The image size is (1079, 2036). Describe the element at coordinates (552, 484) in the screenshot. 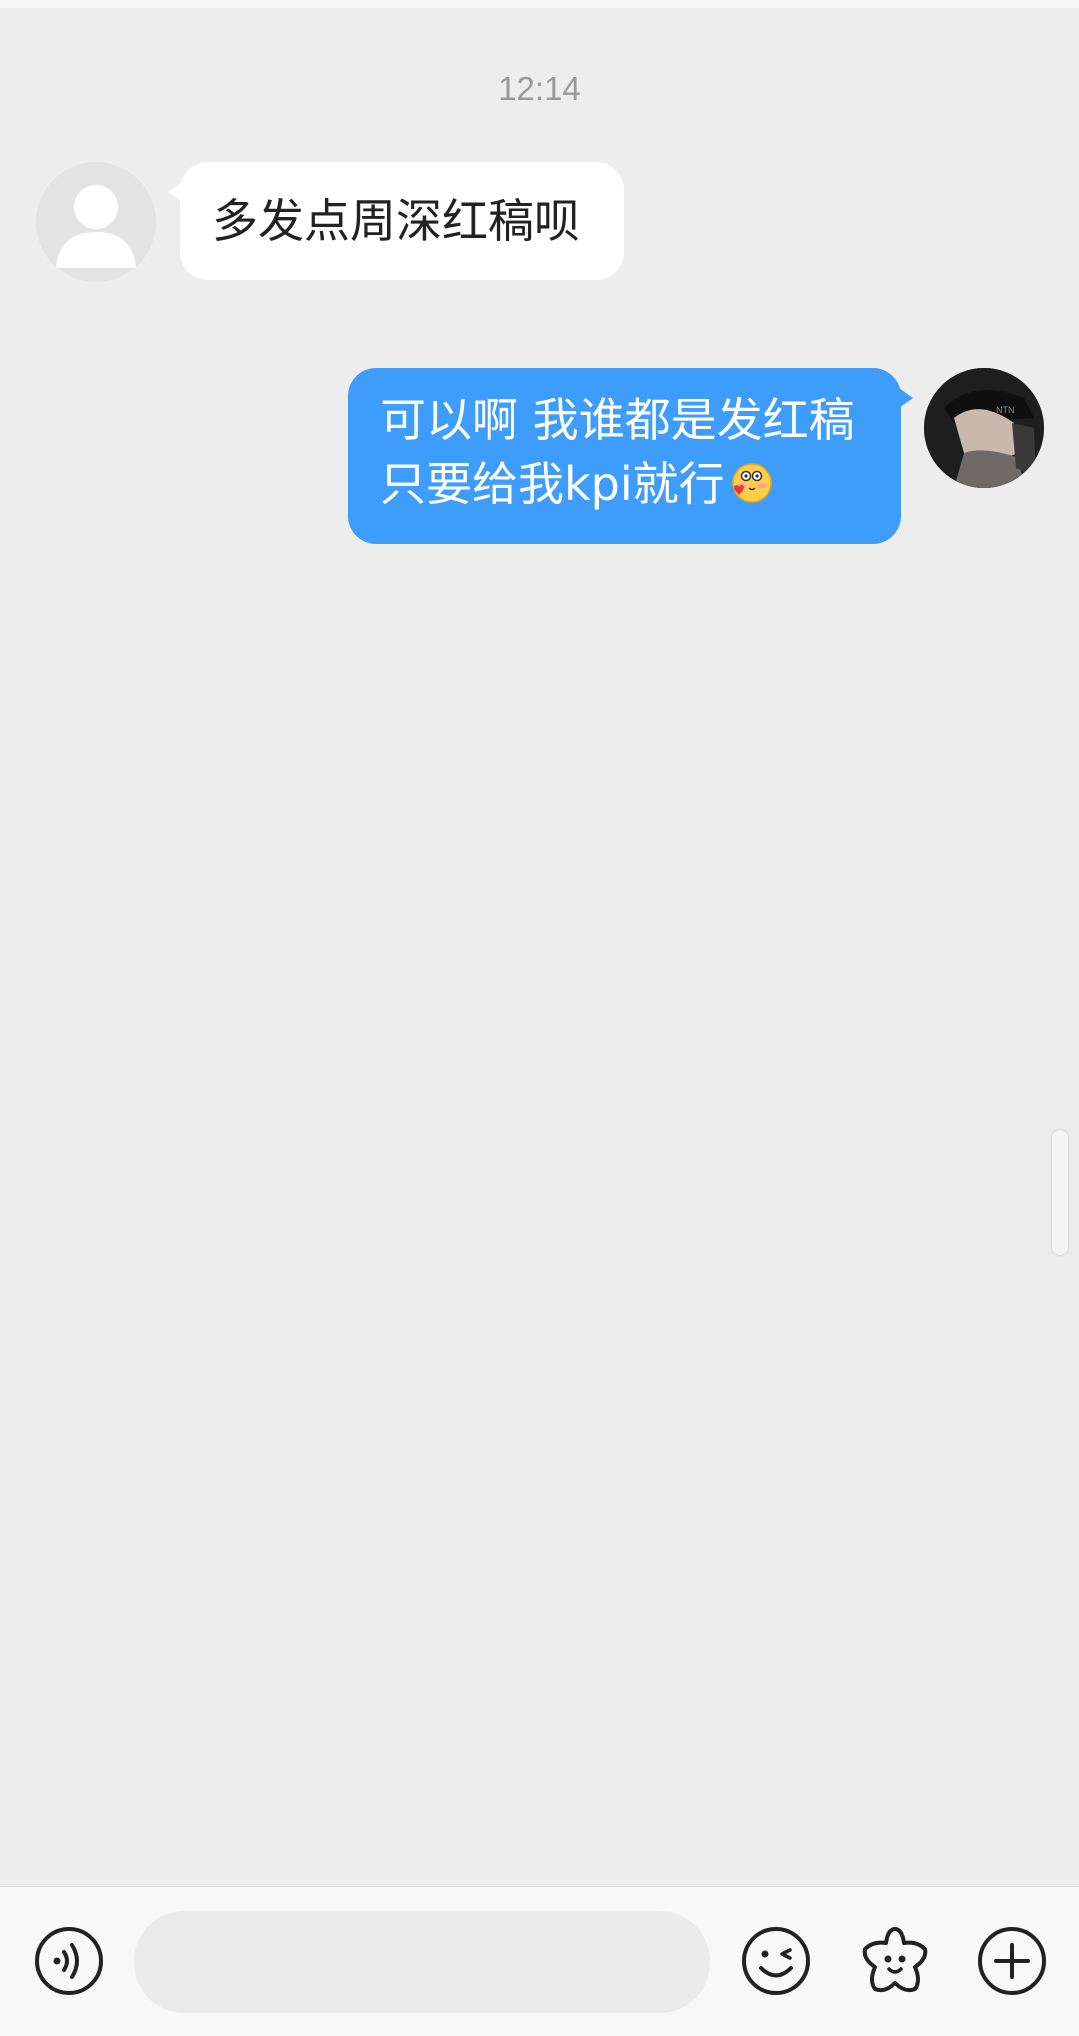

I see `message-text-line-2: 只要给我kpi就行` at that location.